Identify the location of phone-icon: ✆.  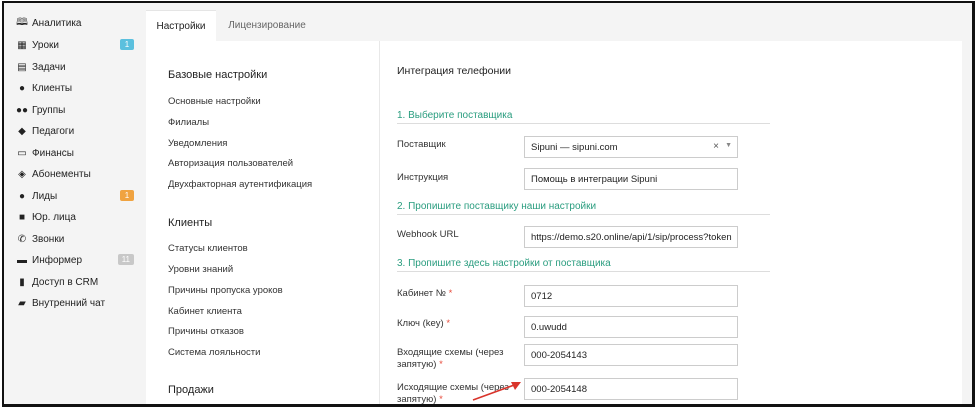
(22, 239).